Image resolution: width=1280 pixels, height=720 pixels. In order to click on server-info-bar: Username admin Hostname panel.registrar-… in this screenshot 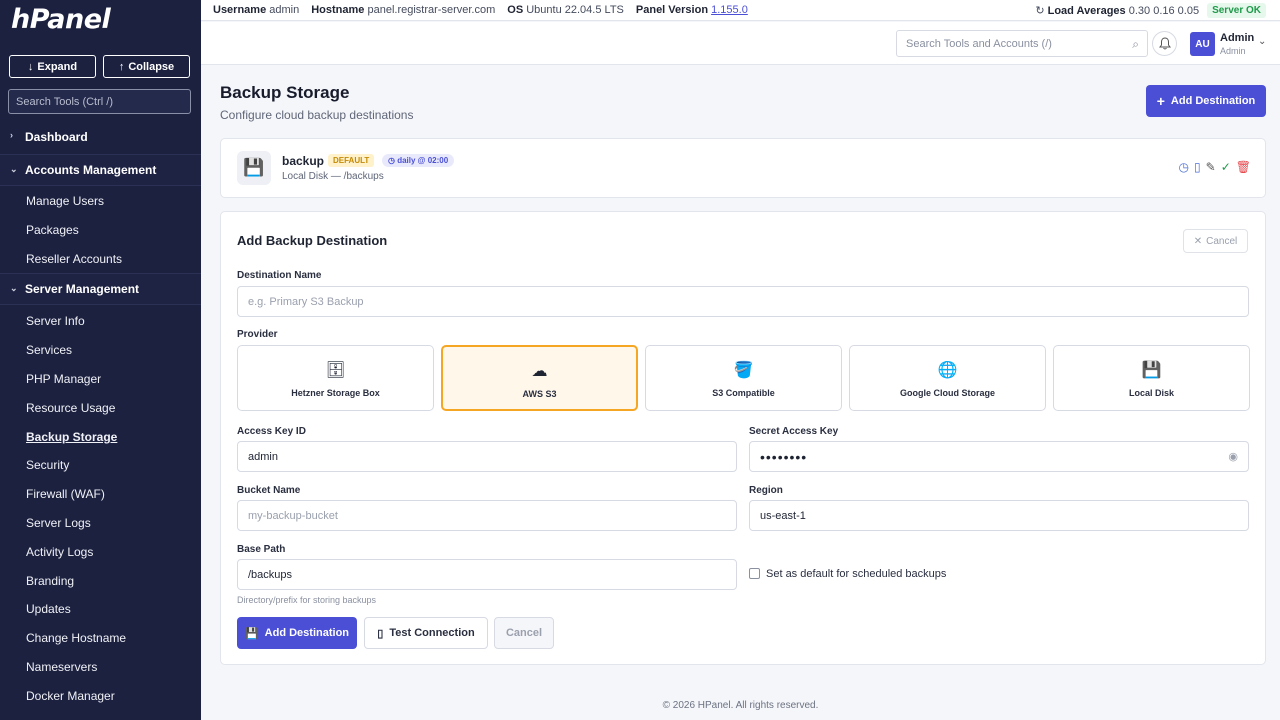, I will do `click(740, 10)`.